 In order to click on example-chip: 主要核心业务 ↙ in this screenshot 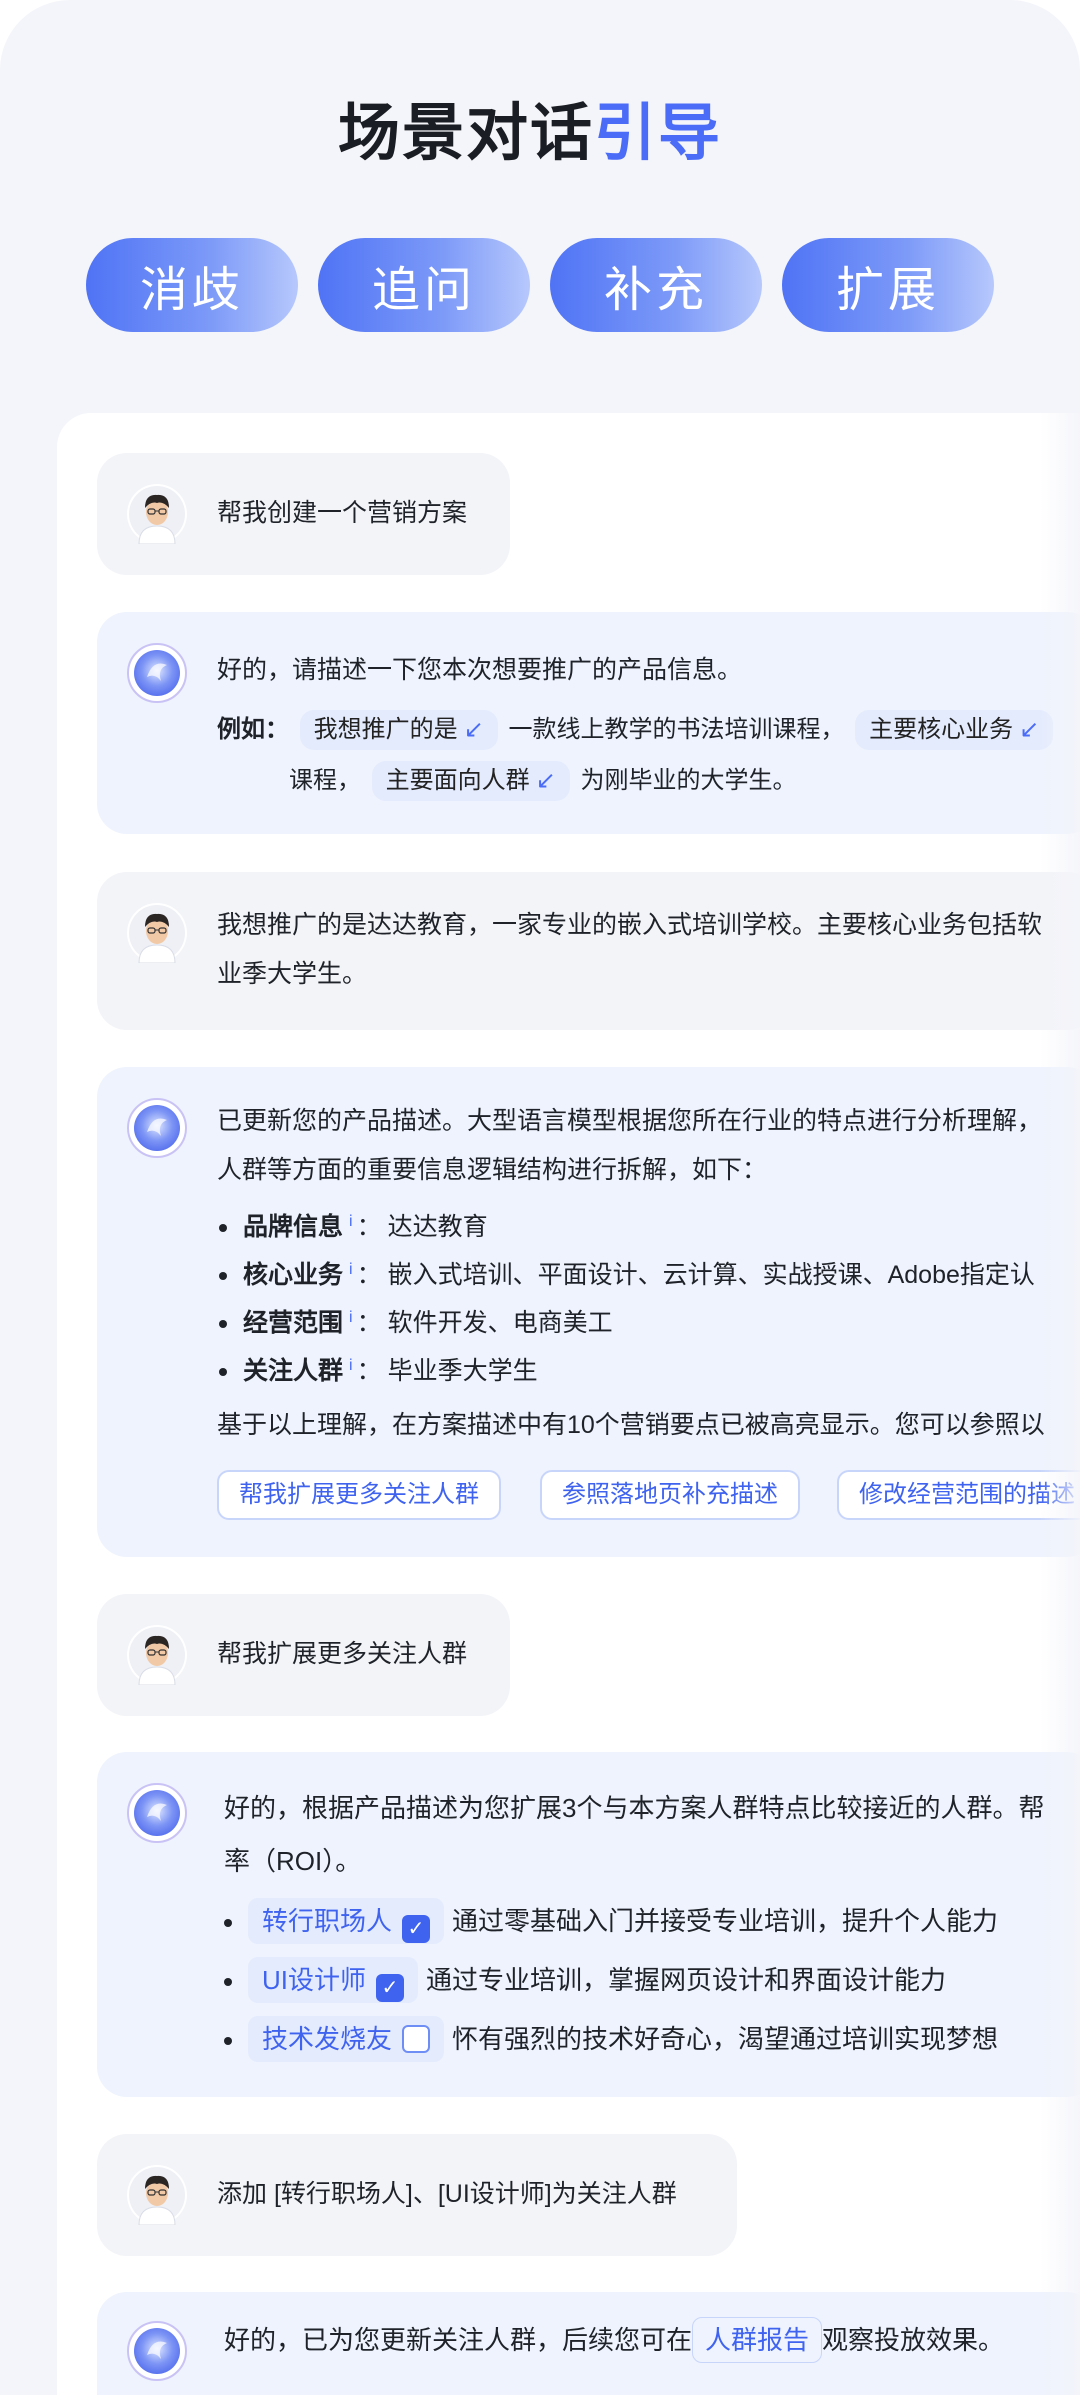, I will do `click(954, 730)`.